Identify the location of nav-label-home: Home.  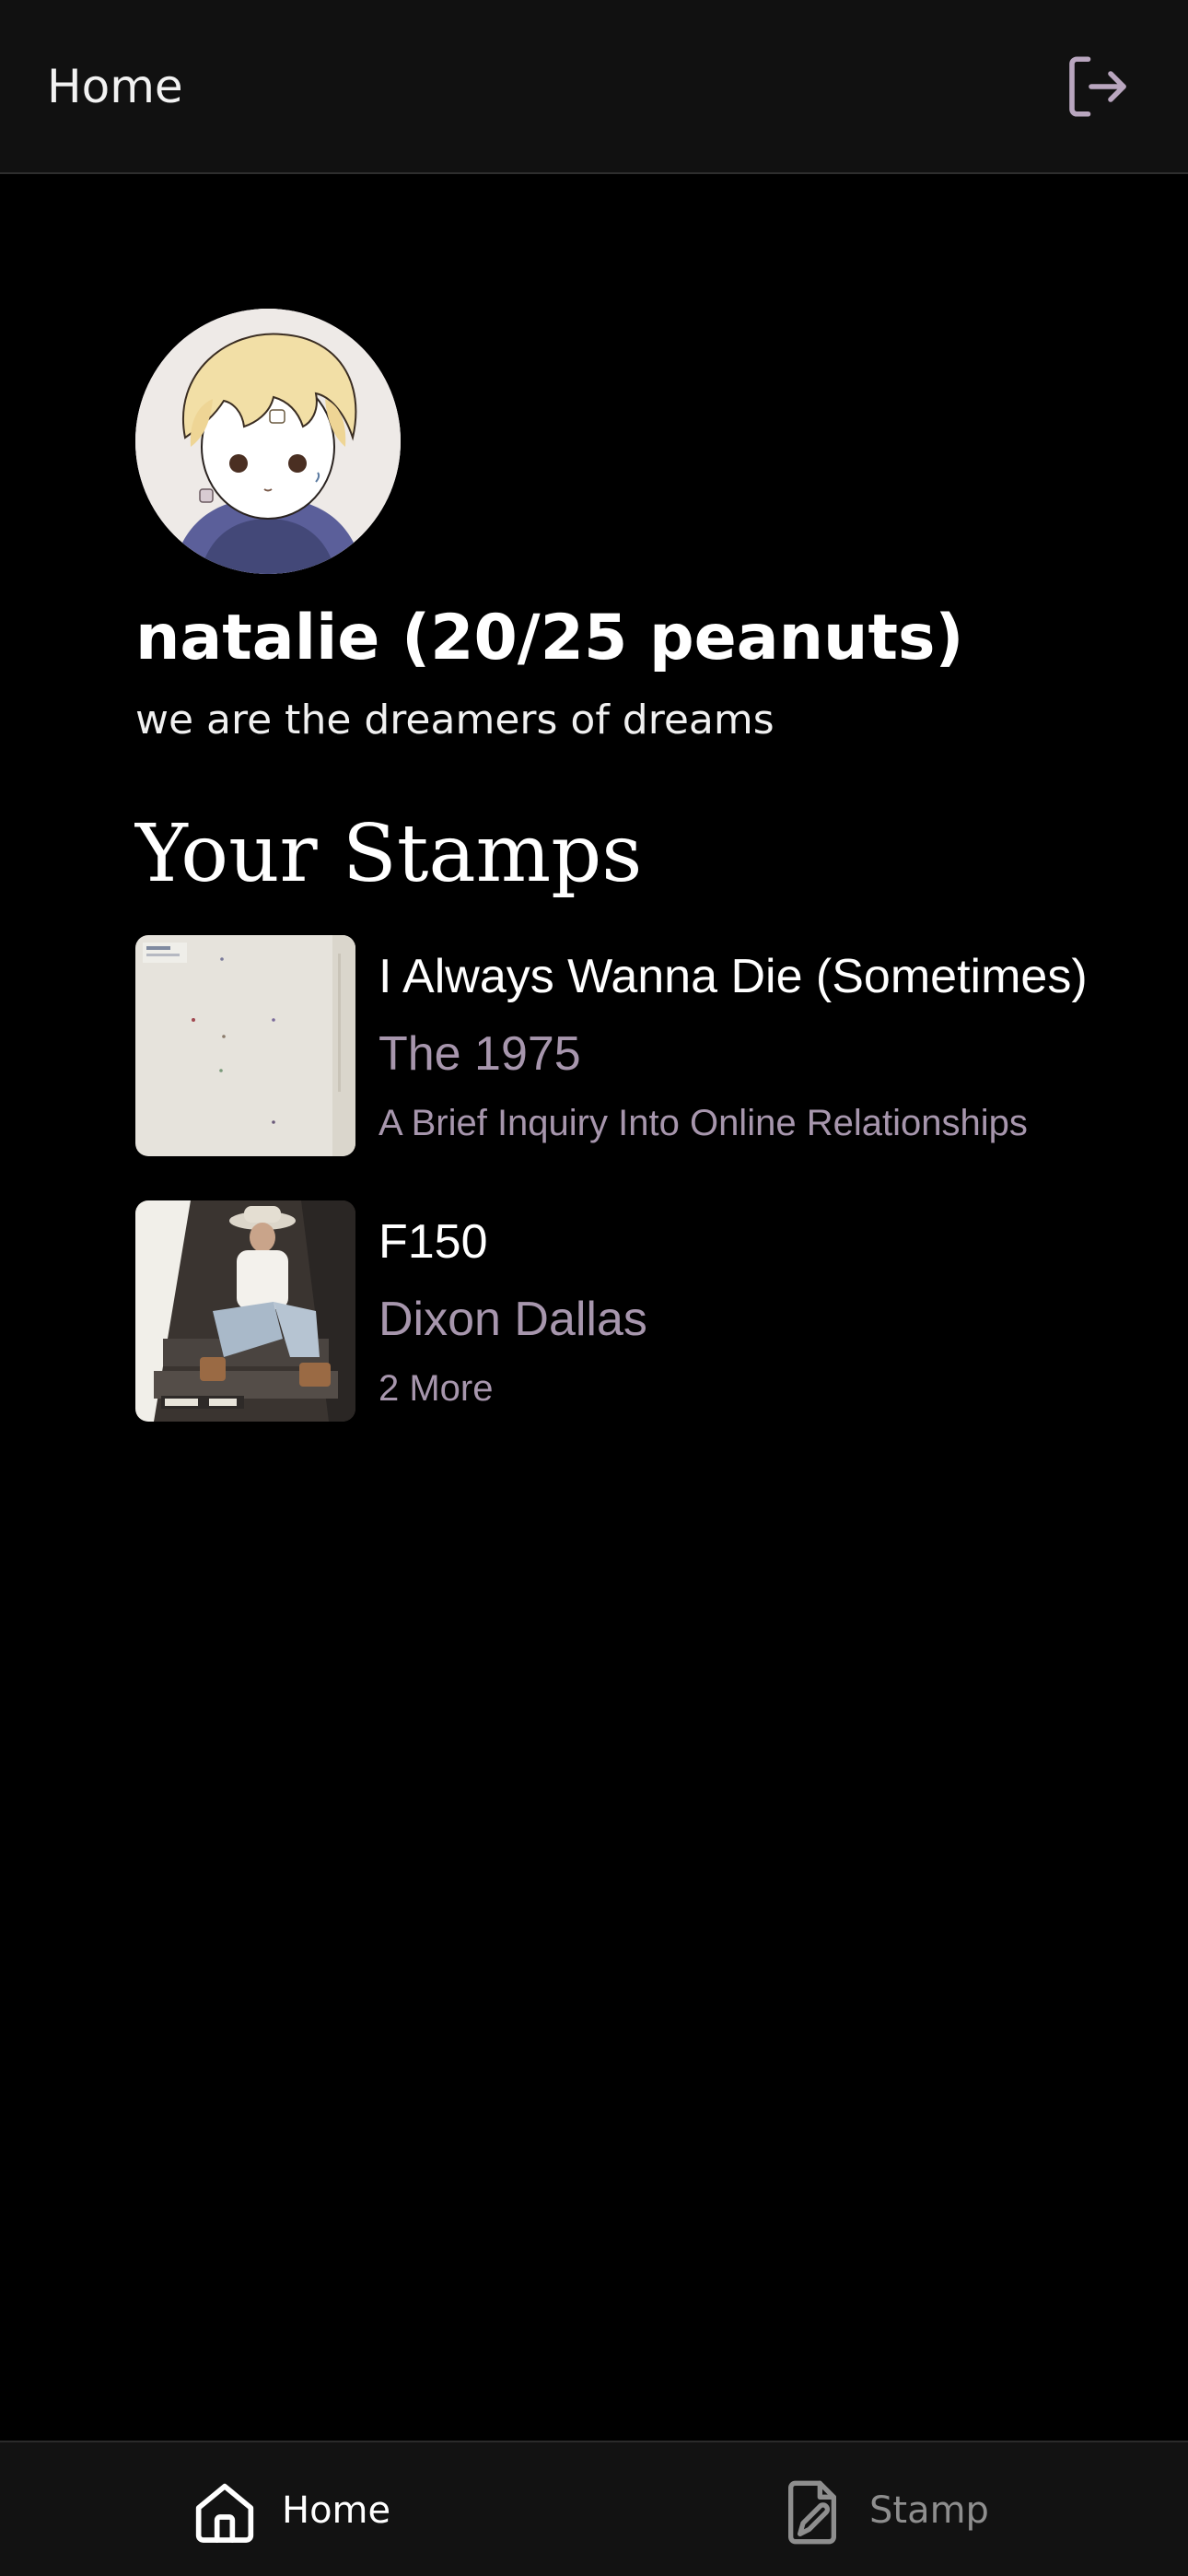
(336, 2510).